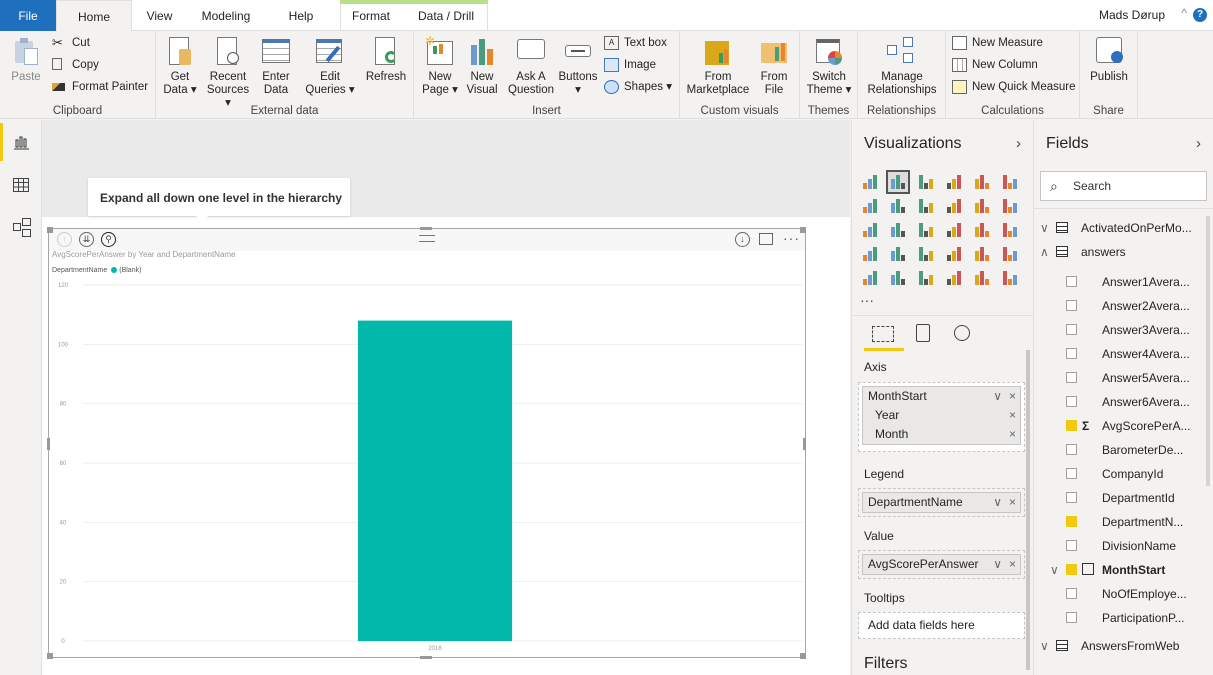  Describe the element at coordinates (1028, 510) in the screenshot. I see `pane-scrollbar` at that location.